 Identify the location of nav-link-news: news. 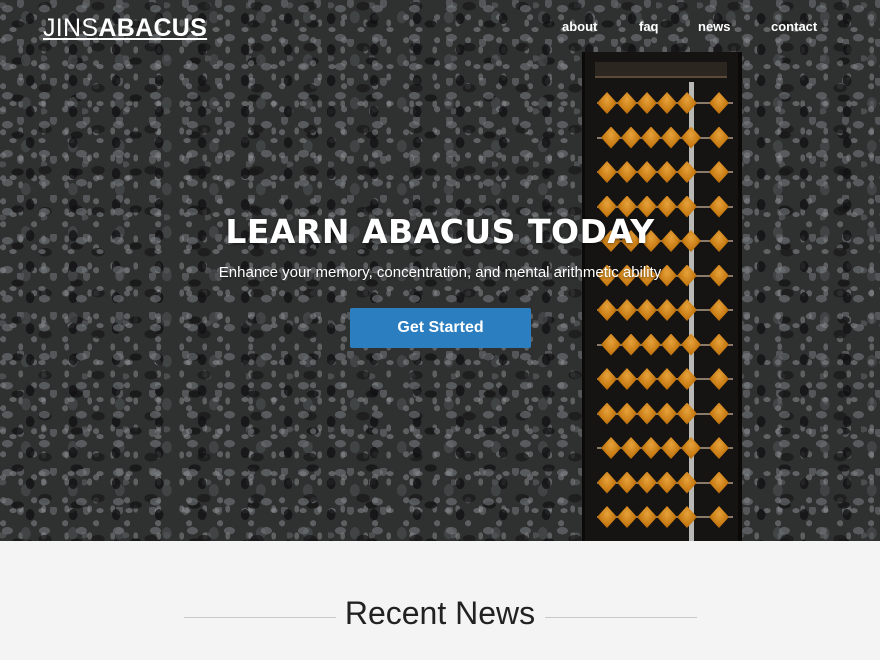
(714, 26).